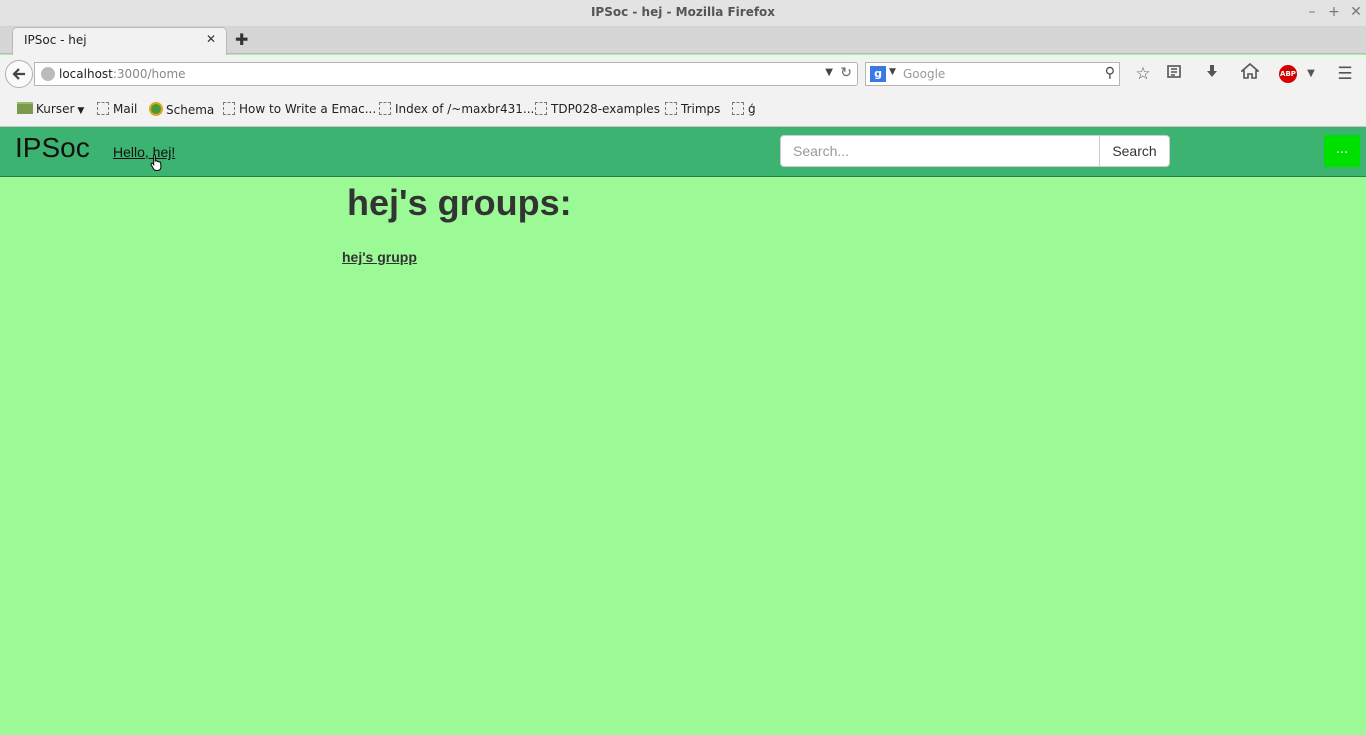 The image size is (1366, 735). I want to click on window-title: IPSoc - hej - Mozilla Firefox, so click(683, 12).